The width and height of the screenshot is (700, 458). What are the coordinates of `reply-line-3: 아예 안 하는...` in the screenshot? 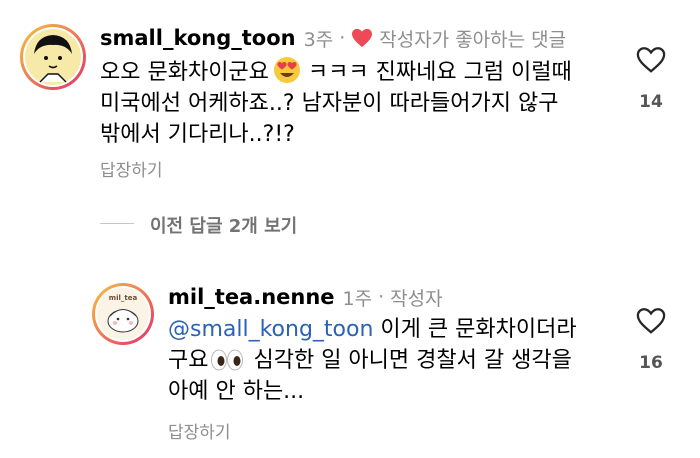 It's located at (236, 391).